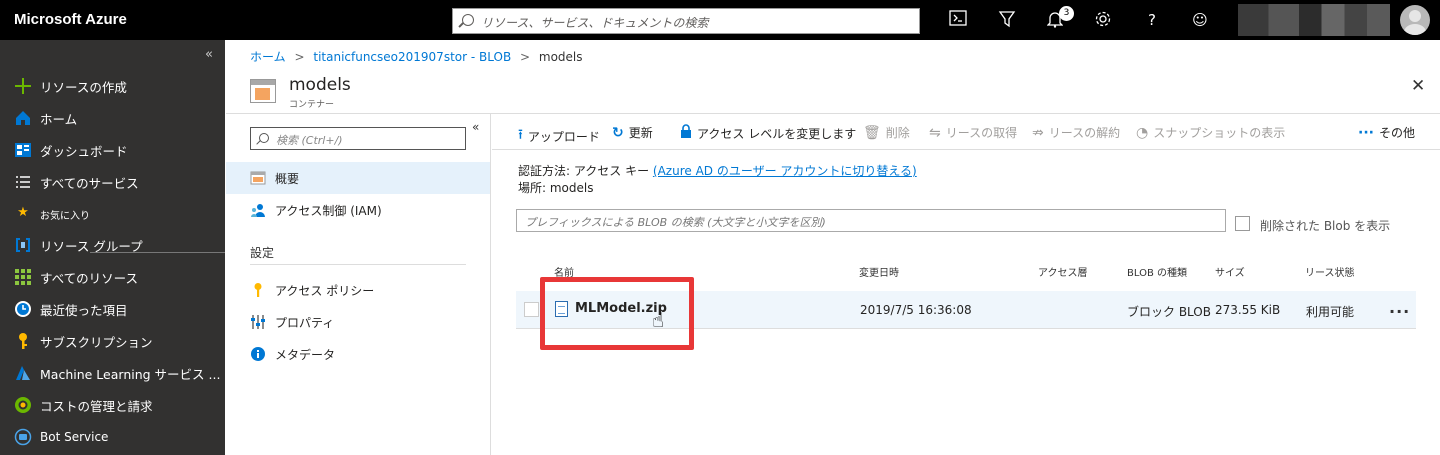 The width and height of the screenshot is (1440, 455). Describe the element at coordinates (23, 277) in the screenshot. I see `grid-icon` at that location.